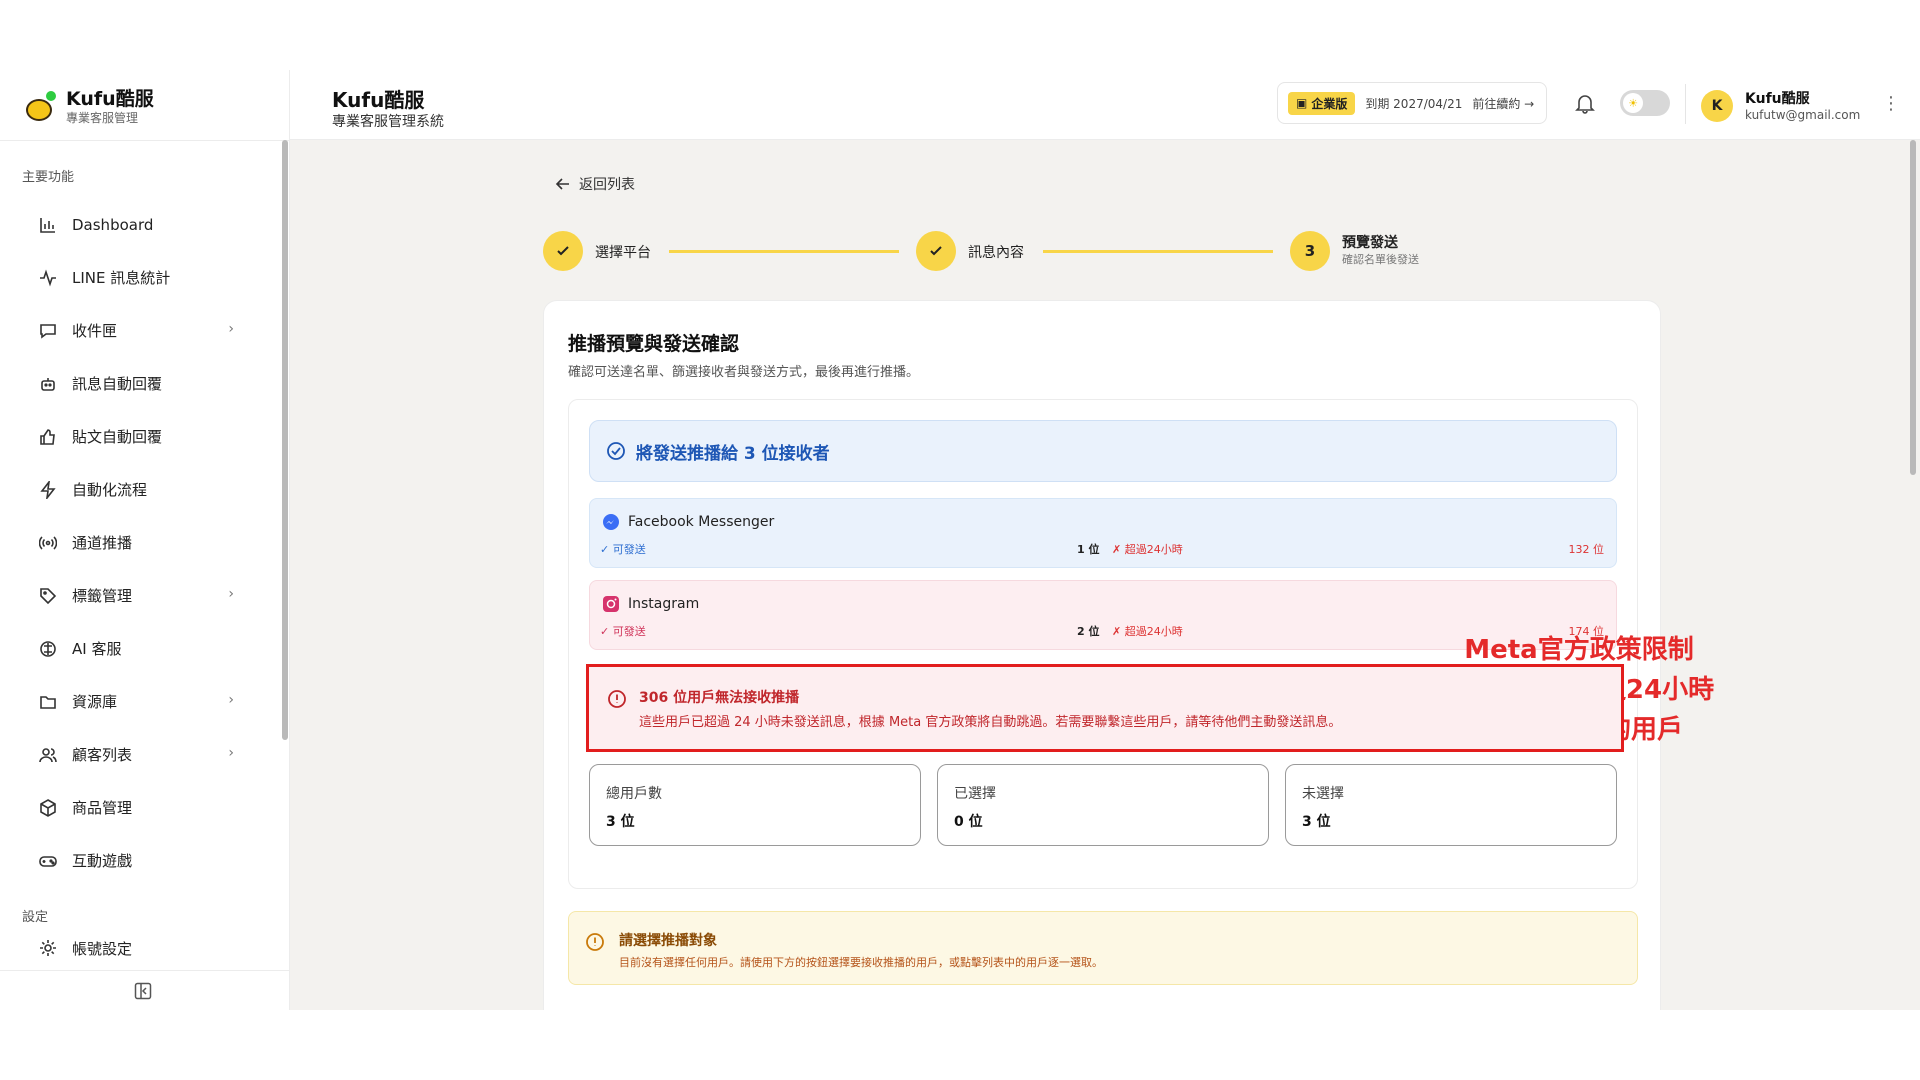  Describe the element at coordinates (1323, 794) in the screenshot. I see `stat-label: 未選擇` at that location.